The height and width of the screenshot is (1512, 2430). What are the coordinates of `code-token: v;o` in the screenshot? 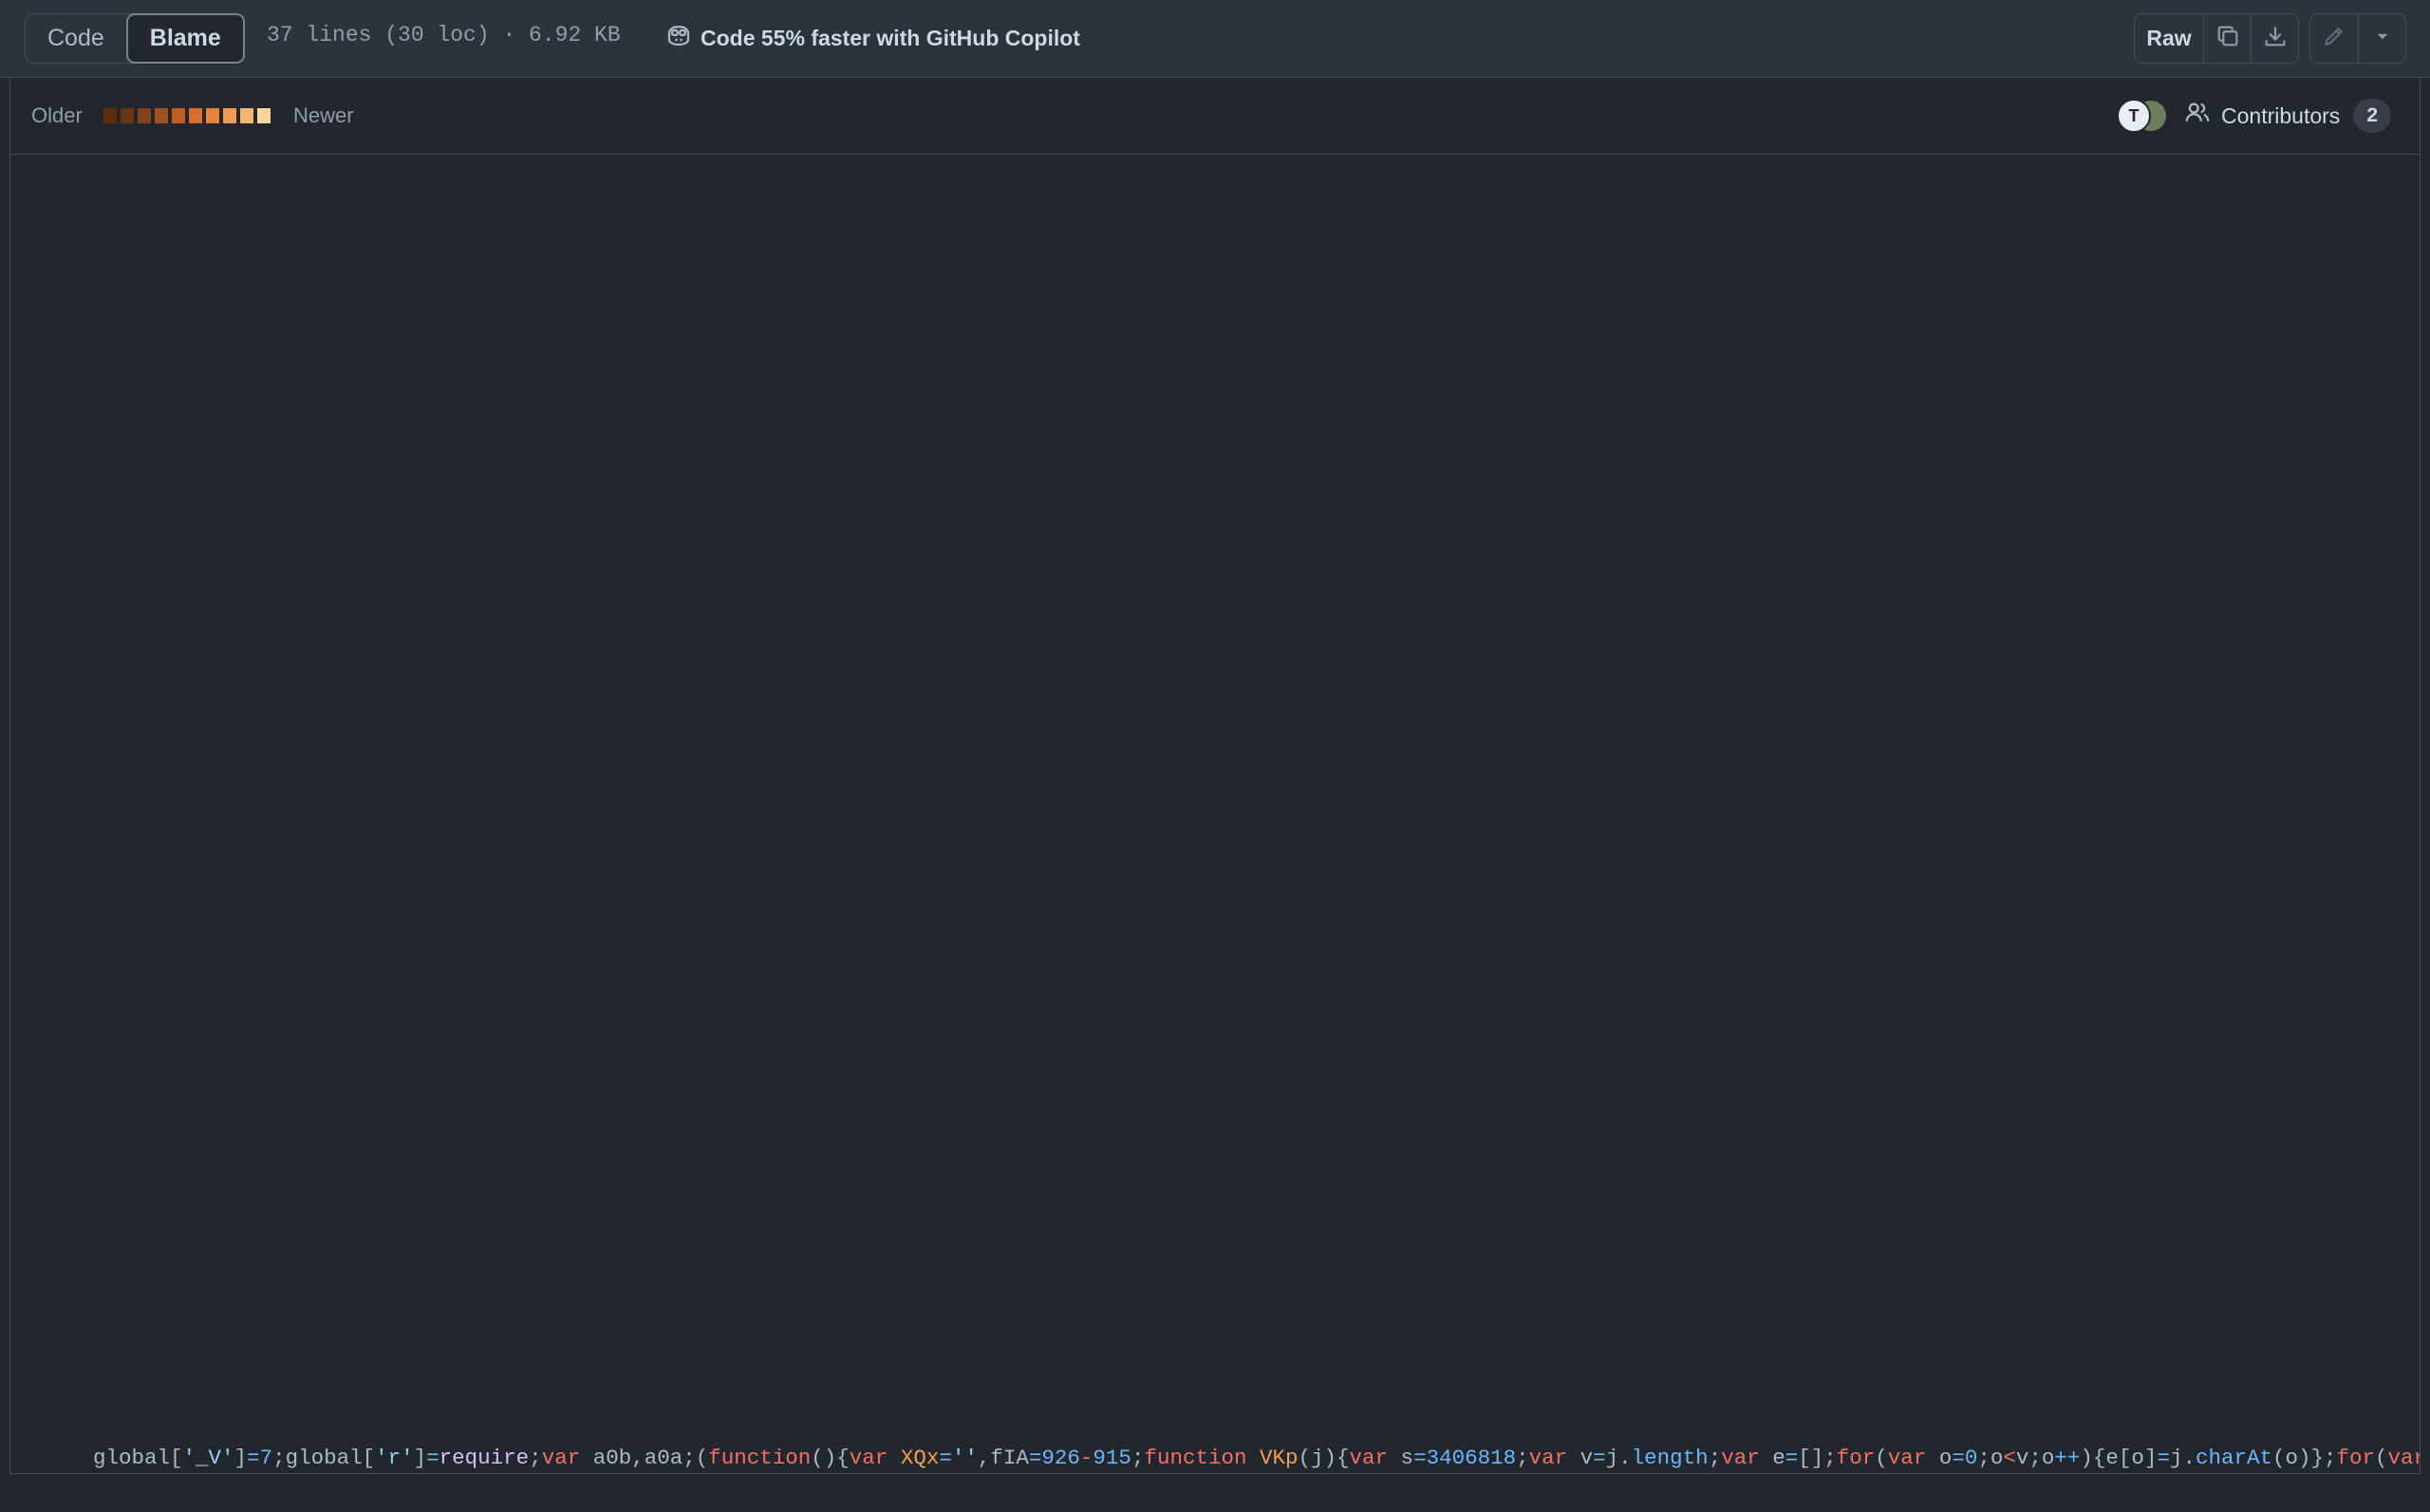 It's located at (2035, 1458).